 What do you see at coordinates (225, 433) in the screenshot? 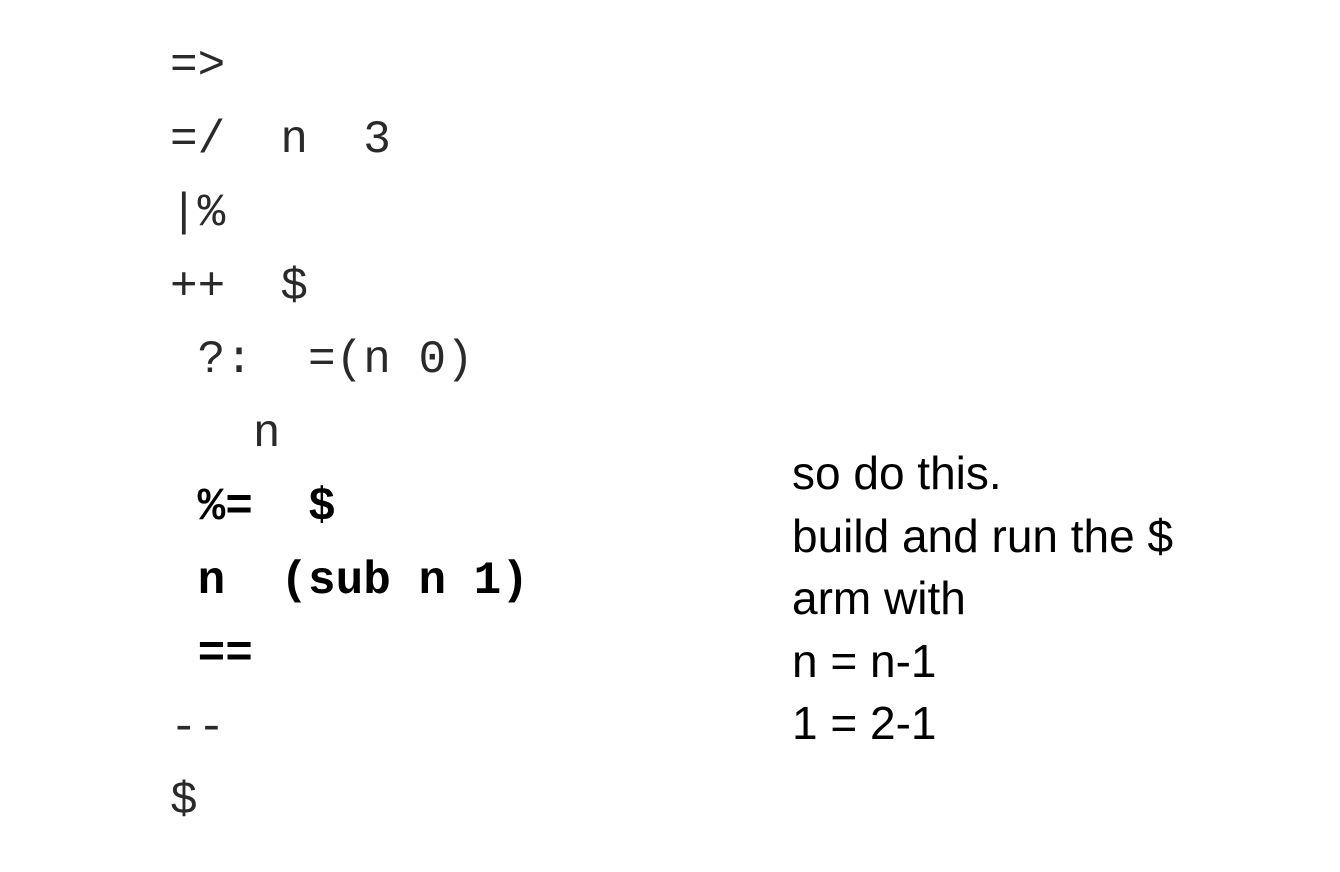
I see `code-line: n` at bounding box center [225, 433].